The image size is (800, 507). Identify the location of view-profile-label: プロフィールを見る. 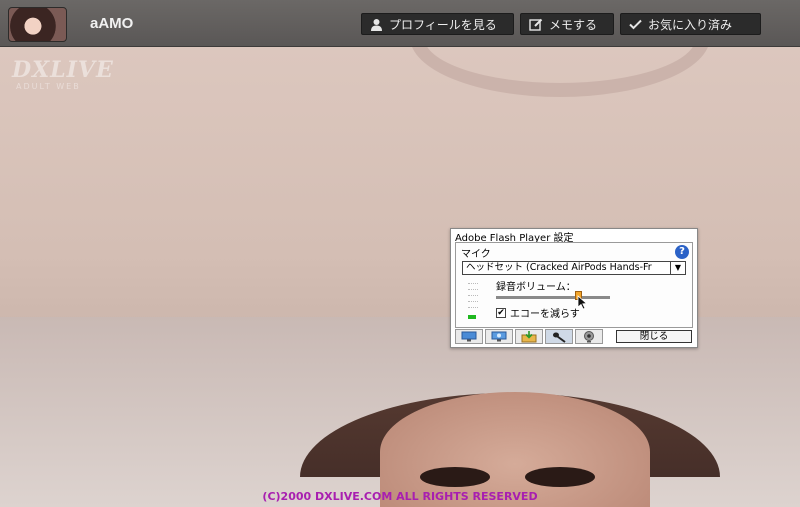
(443, 24).